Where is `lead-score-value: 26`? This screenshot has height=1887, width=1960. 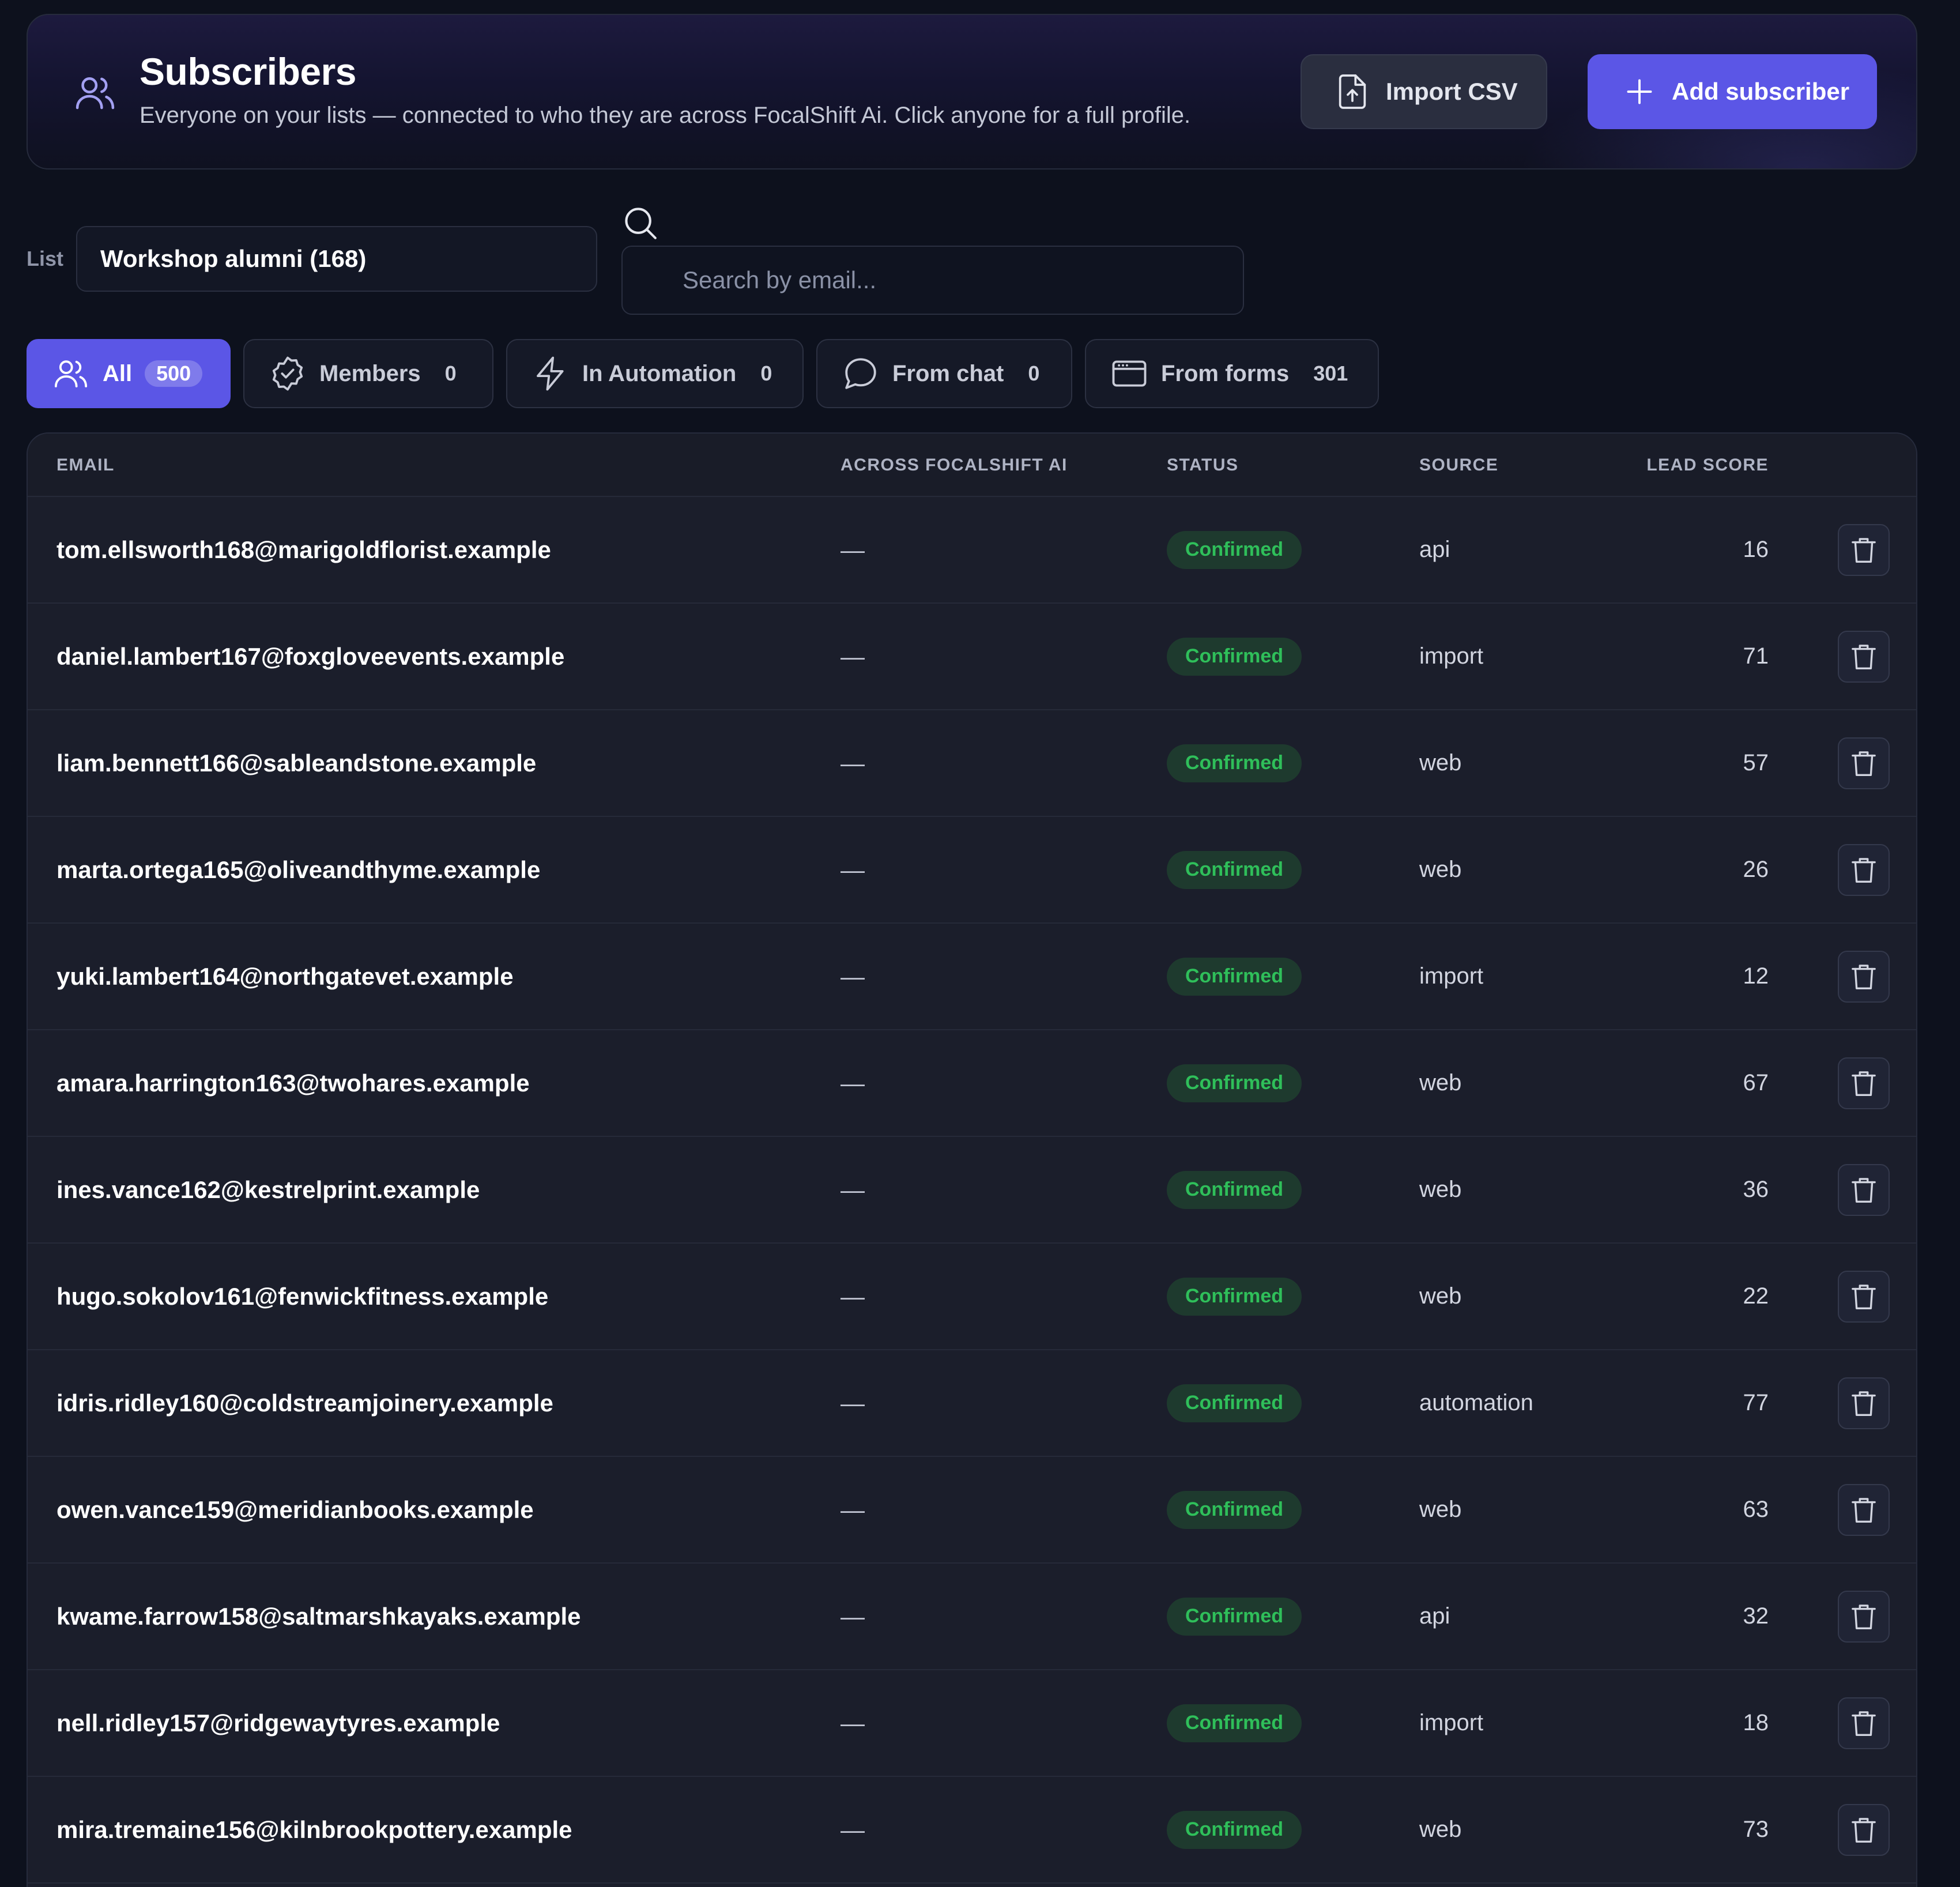
lead-score-value: 26 is located at coordinates (1756, 870).